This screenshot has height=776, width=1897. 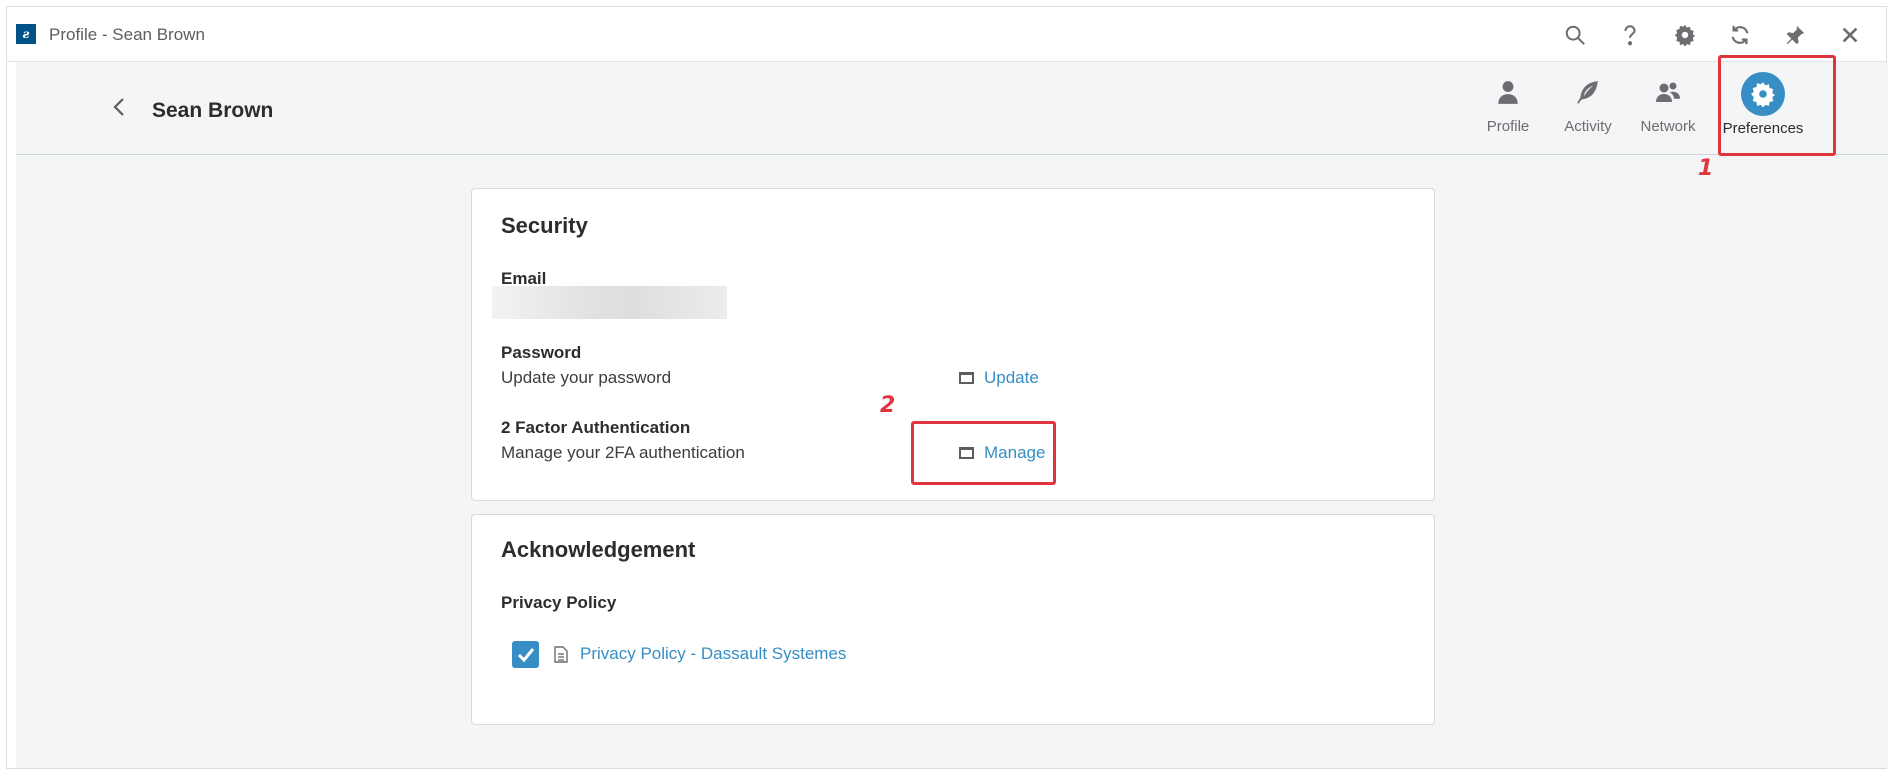 I want to click on window-icon, so click(x=966, y=378).